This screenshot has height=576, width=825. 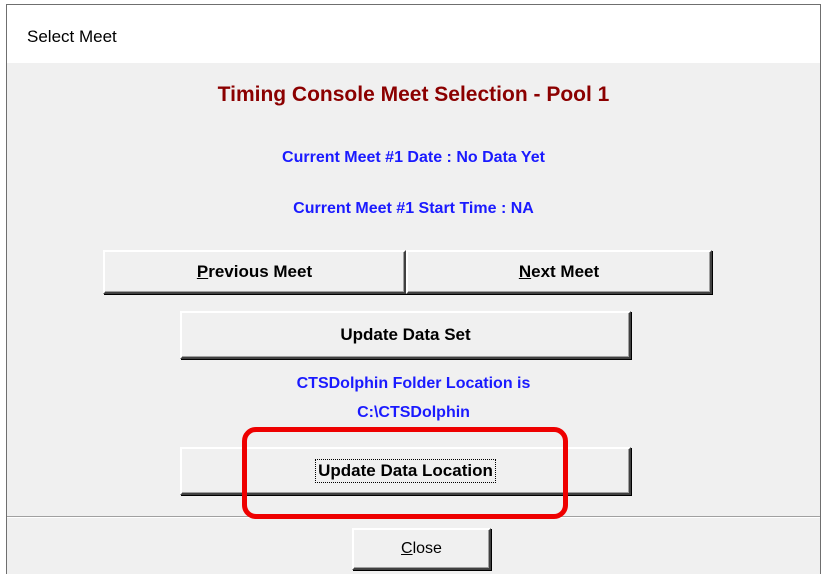 I want to click on previous-meet-mnemonic: P, so click(x=202, y=271).